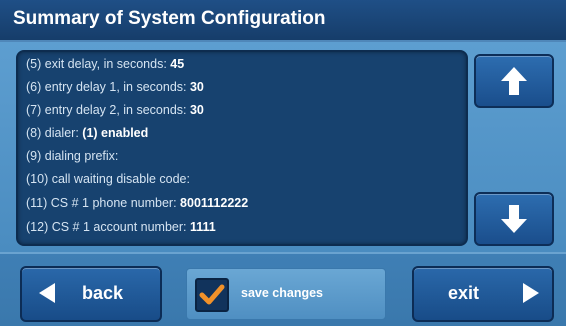 This screenshot has width=566, height=326. I want to click on config-item: (11) CS # 1 phone number: 8001112222, so click(137, 203).